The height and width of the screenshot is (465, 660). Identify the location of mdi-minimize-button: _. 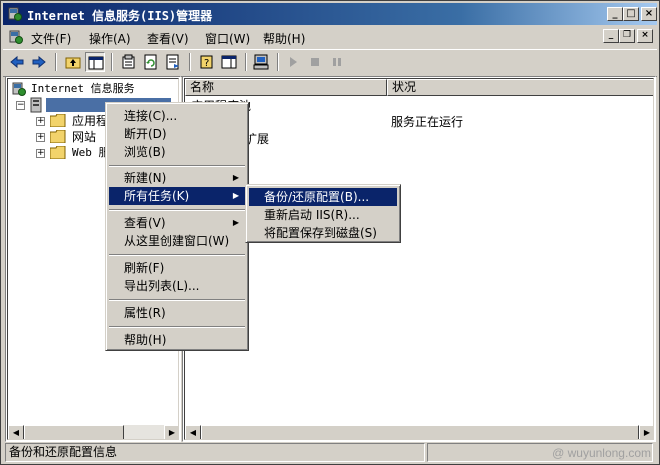
(611, 36).